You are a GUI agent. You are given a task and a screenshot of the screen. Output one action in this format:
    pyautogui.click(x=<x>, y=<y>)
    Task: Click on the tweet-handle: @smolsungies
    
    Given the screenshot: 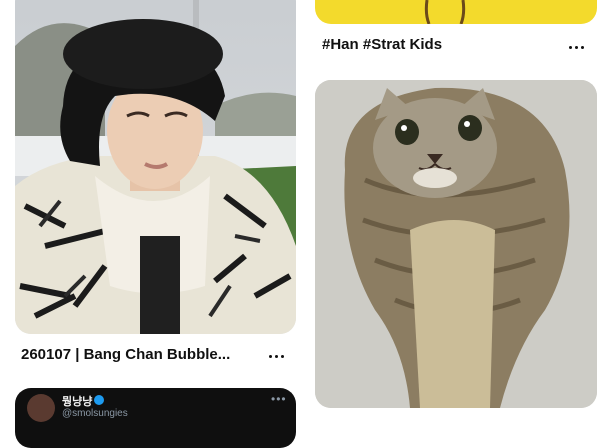 What is the action you would take?
    pyautogui.click(x=95, y=413)
    